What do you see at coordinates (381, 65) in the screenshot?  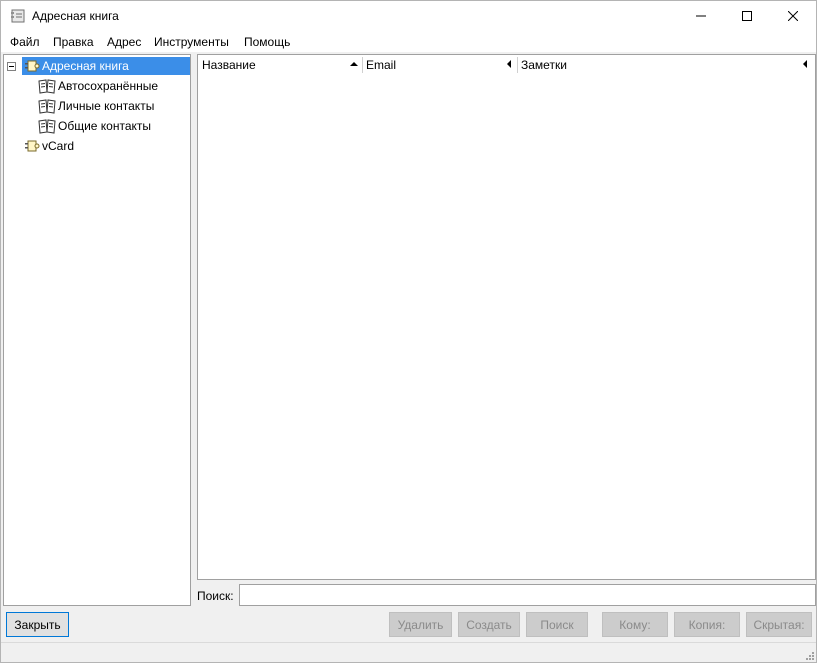 I see `column-label: Email` at bounding box center [381, 65].